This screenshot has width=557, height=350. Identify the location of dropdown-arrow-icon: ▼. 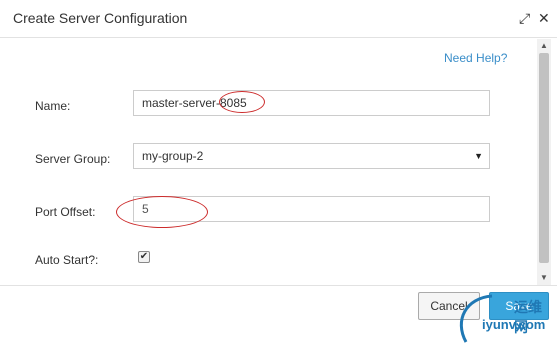
(478, 156).